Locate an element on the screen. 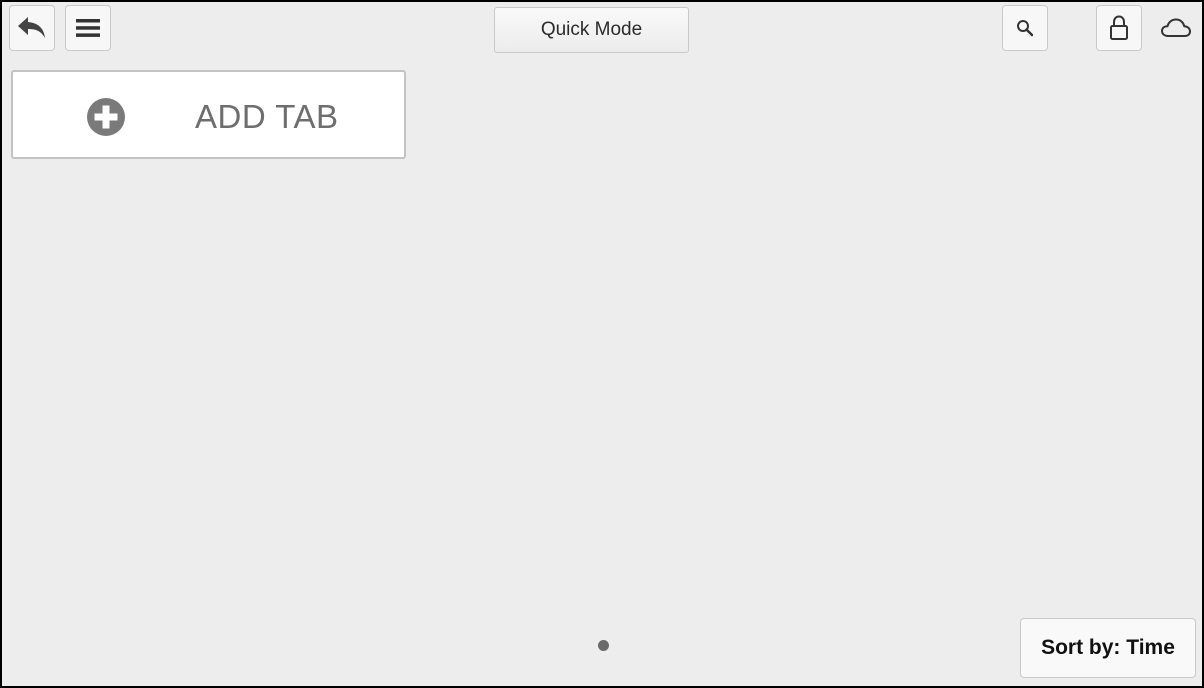 This screenshot has height=688, width=1204. quick-mode-button: Quick Mode is located at coordinates (591, 30).